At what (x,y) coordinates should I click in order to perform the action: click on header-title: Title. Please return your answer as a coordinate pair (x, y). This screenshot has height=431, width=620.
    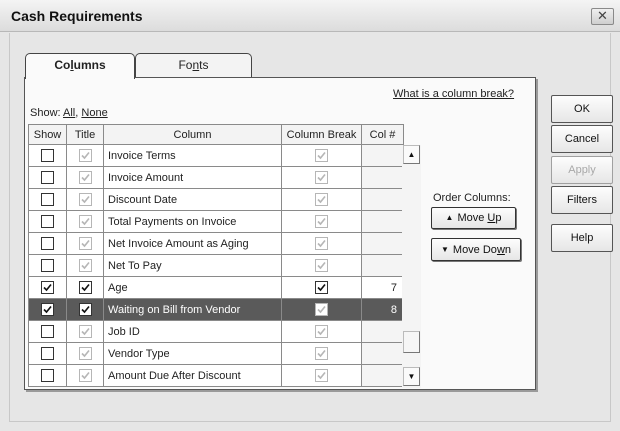
    Looking at the image, I should click on (85, 134).